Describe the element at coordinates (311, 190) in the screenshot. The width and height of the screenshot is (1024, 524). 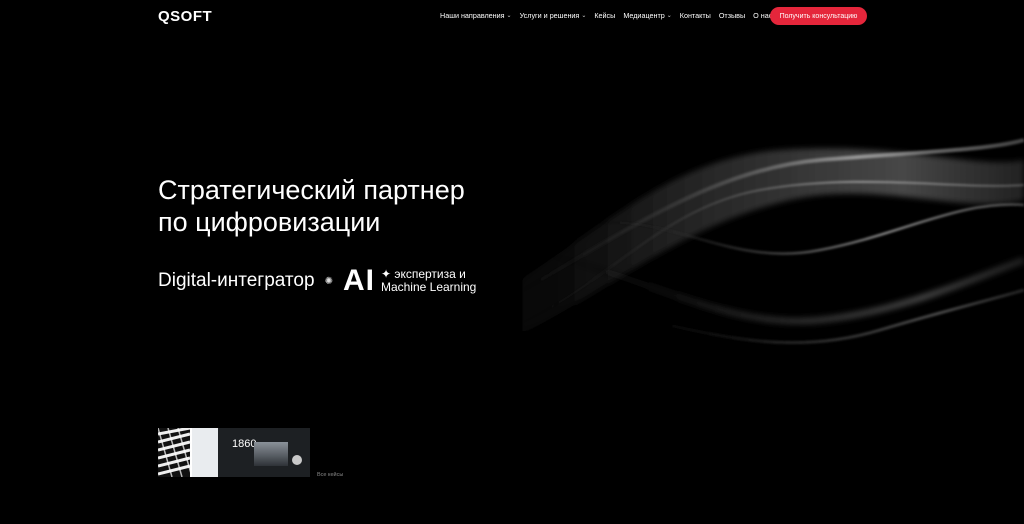
I see `hero-title-line-1: Стратегический партнер` at that location.